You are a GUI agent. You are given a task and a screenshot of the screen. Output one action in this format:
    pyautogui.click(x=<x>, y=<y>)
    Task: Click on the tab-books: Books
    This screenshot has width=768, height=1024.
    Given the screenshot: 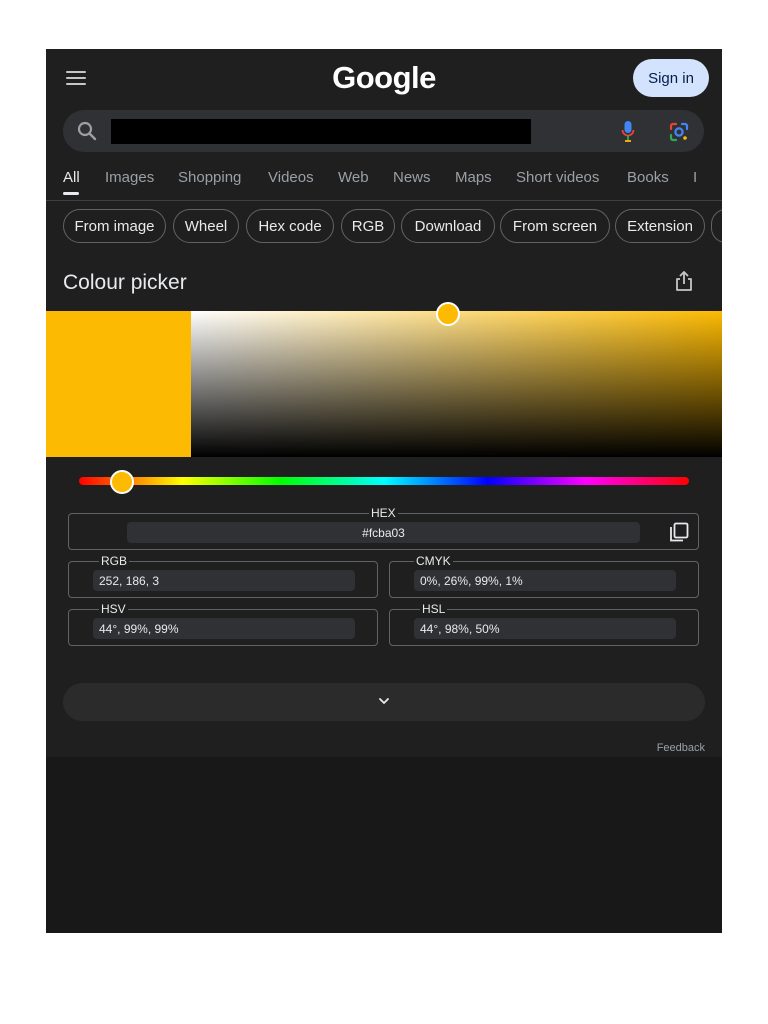 What is the action you would take?
    pyautogui.click(x=648, y=177)
    